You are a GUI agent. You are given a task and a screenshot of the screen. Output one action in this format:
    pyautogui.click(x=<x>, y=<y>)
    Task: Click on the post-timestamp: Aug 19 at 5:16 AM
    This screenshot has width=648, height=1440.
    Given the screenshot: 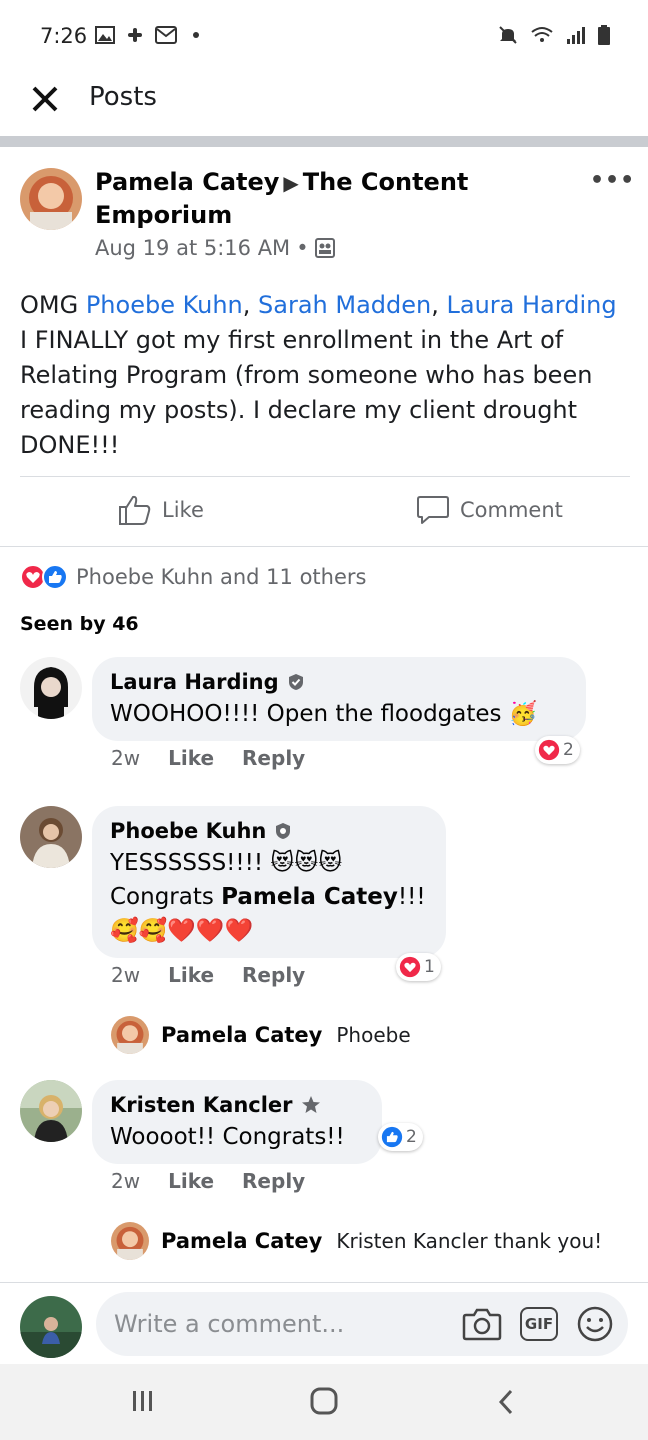 What is the action you would take?
    pyautogui.click(x=192, y=248)
    